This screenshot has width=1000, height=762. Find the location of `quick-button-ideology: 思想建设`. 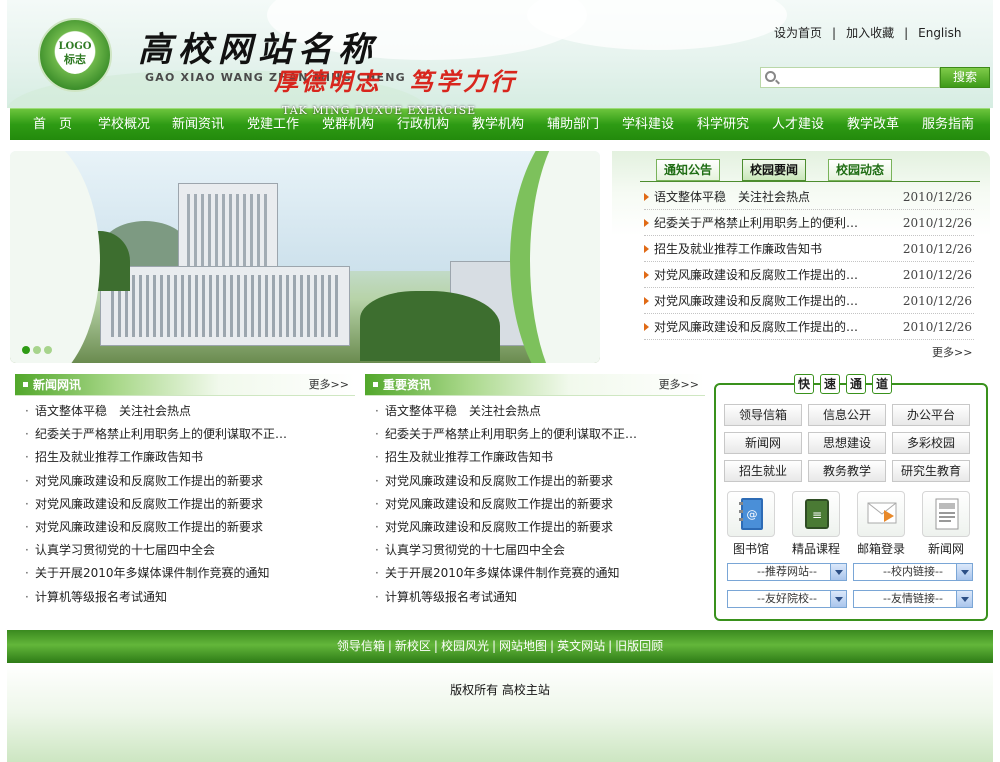

quick-button-ideology: 思想建设 is located at coordinates (847, 443).